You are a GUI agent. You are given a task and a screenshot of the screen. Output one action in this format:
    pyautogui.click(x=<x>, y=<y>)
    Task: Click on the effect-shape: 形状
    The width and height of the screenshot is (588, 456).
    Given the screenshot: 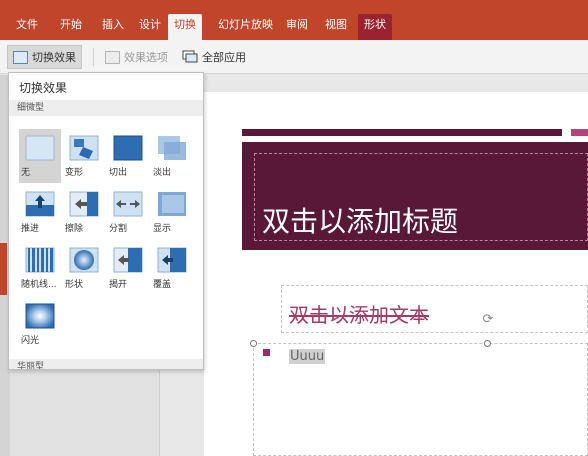 What is the action you would take?
    pyautogui.click(x=84, y=268)
    